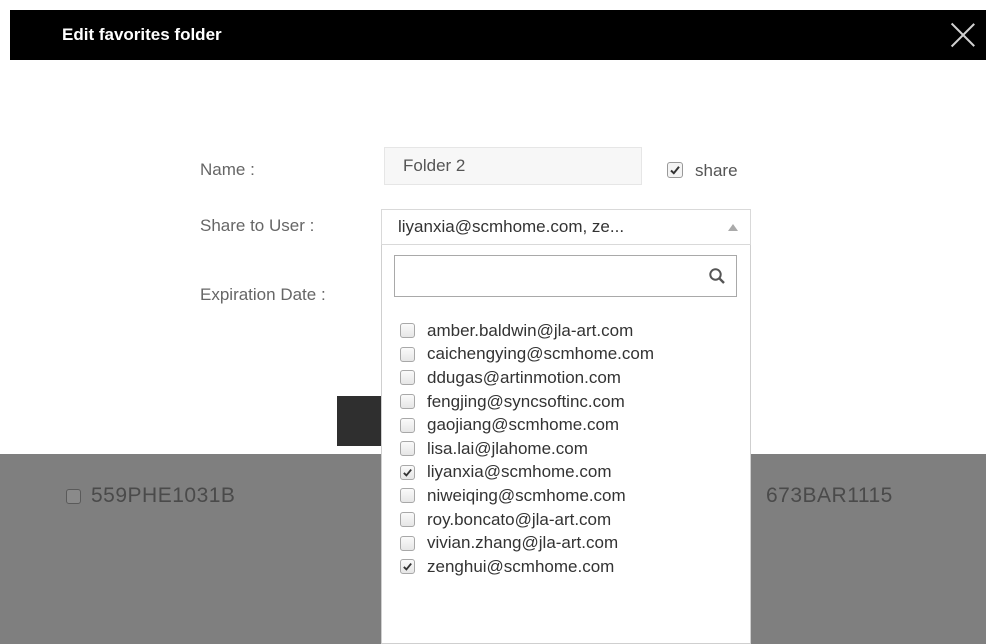  What do you see at coordinates (530, 330) in the screenshot?
I see `user-email: amber.baldwin@jla-art.com` at bounding box center [530, 330].